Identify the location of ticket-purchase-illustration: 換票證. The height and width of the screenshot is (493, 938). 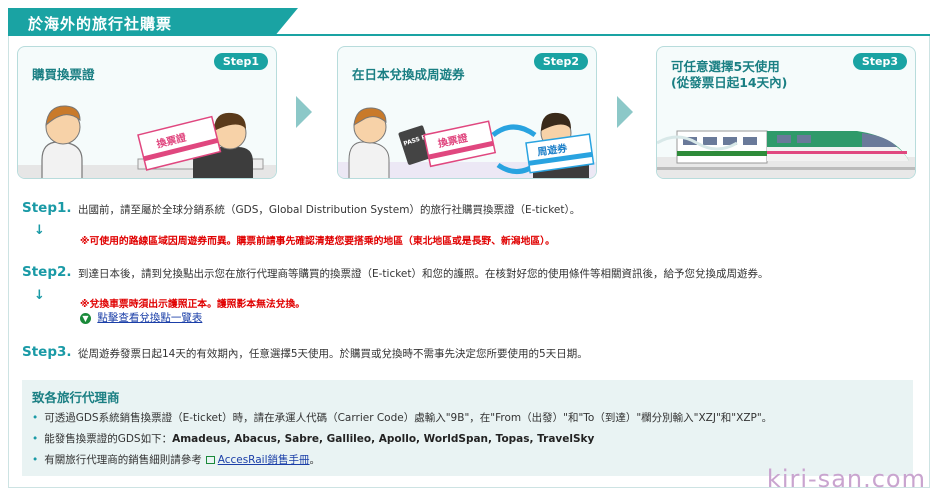
(147, 141).